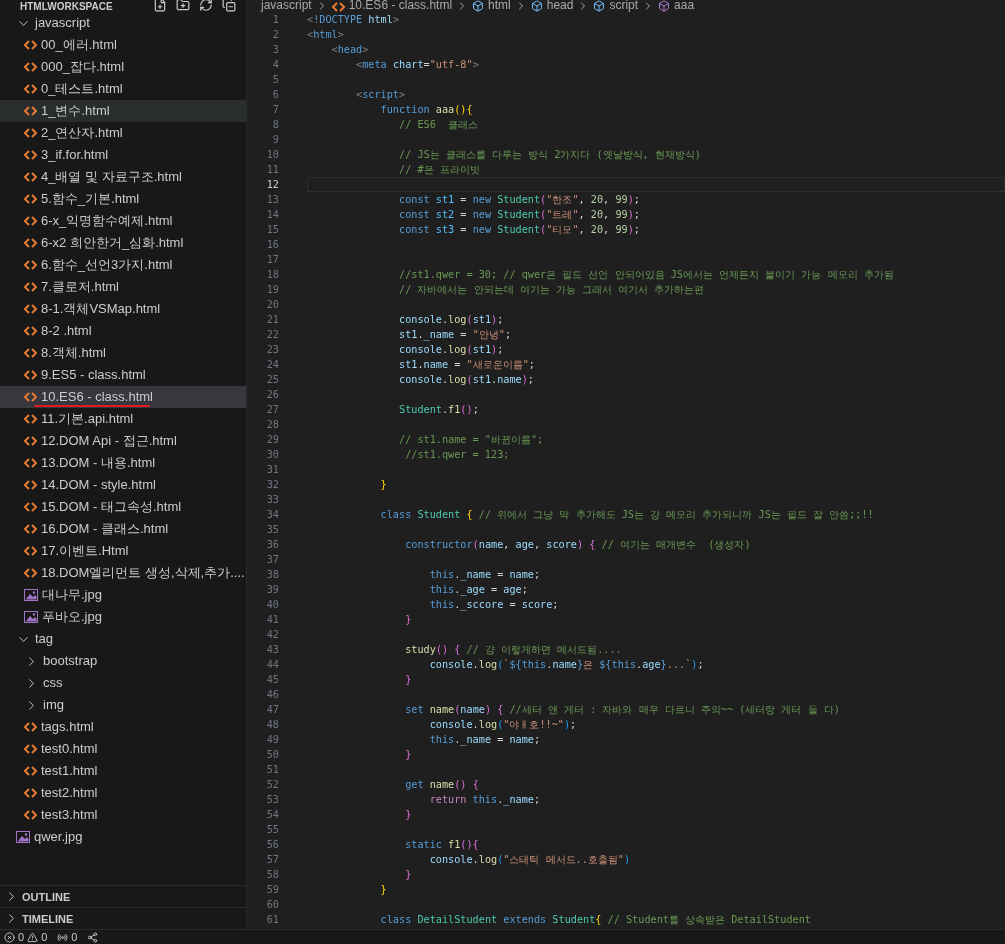 The width and height of the screenshot is (1005, 944). Describe the element at coordinates (272, 575) in the screenshot. I see `line-number: 38` at that location.